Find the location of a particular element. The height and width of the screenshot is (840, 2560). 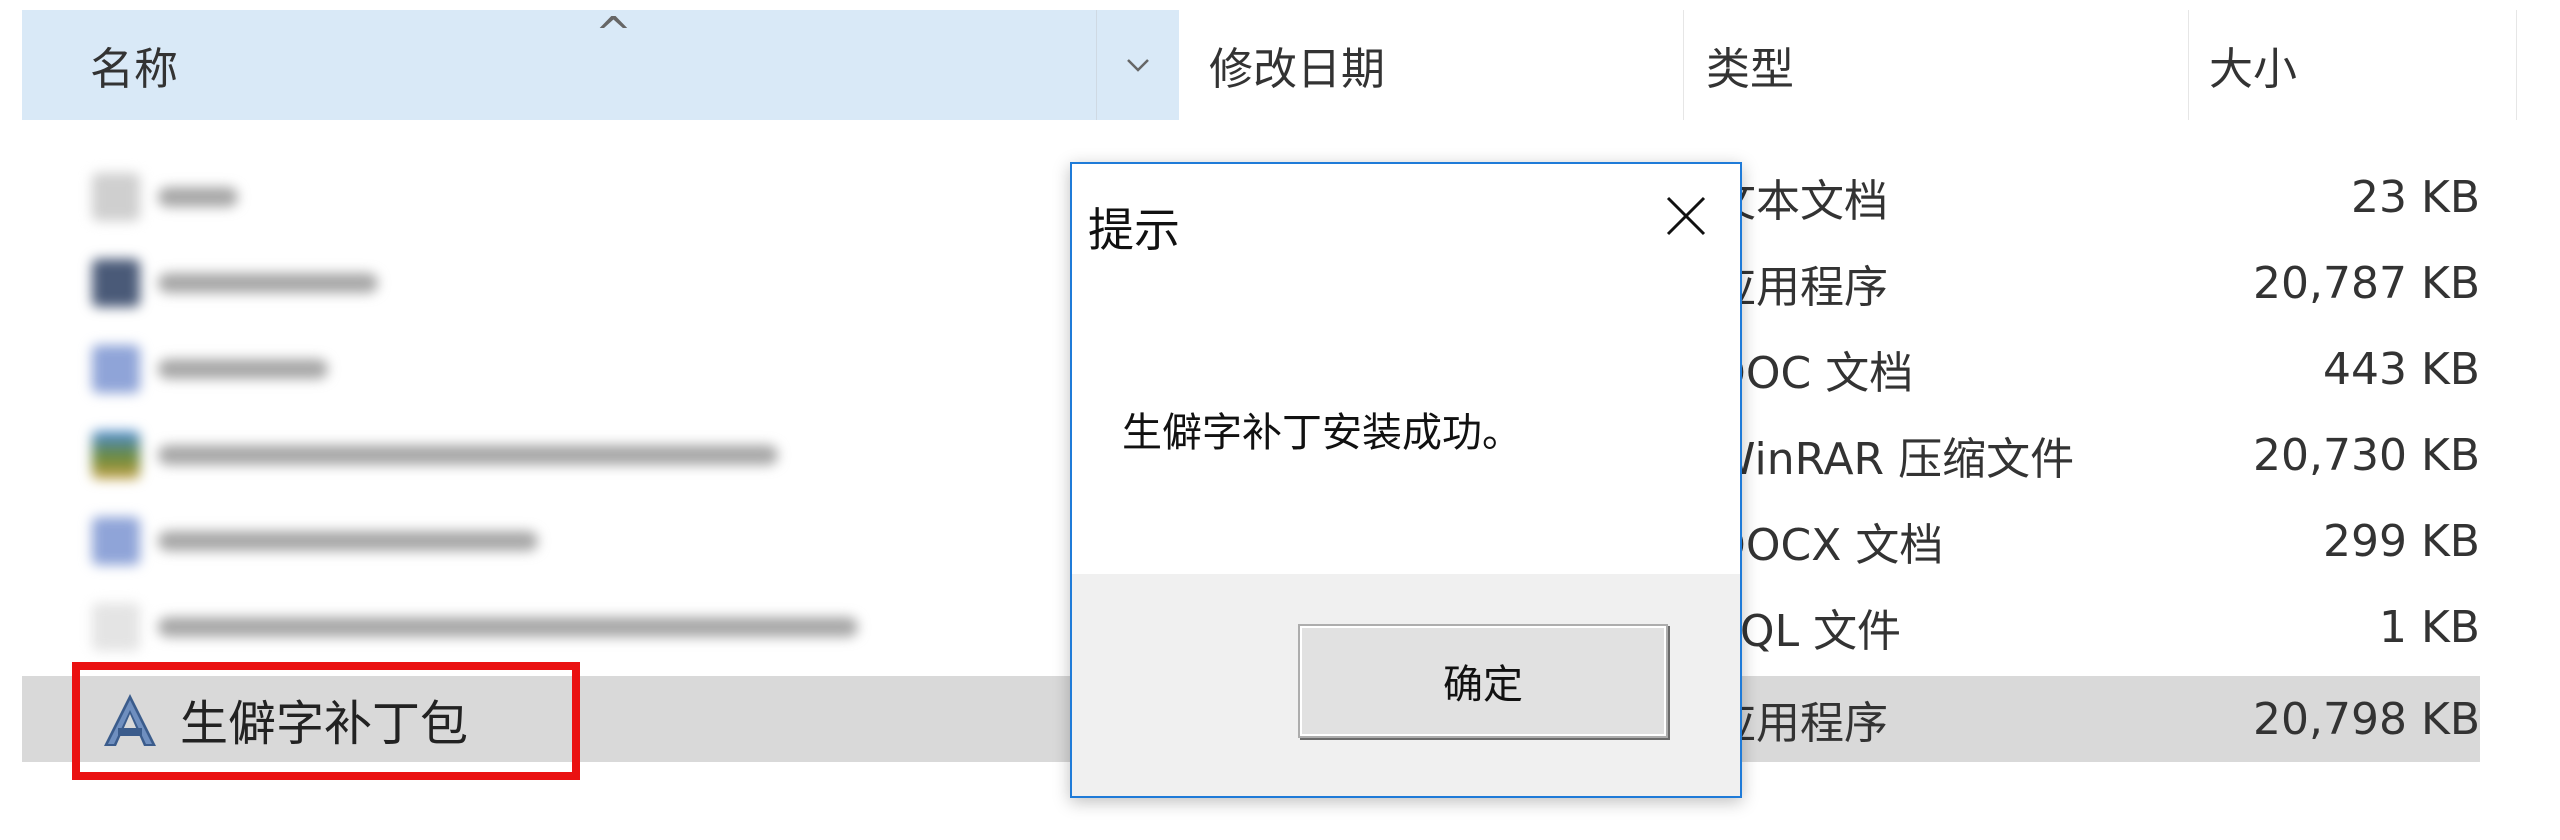

column-header-row: 名称 ^ 修改日期 类型 大小 is located at coordinates (1269, 64).